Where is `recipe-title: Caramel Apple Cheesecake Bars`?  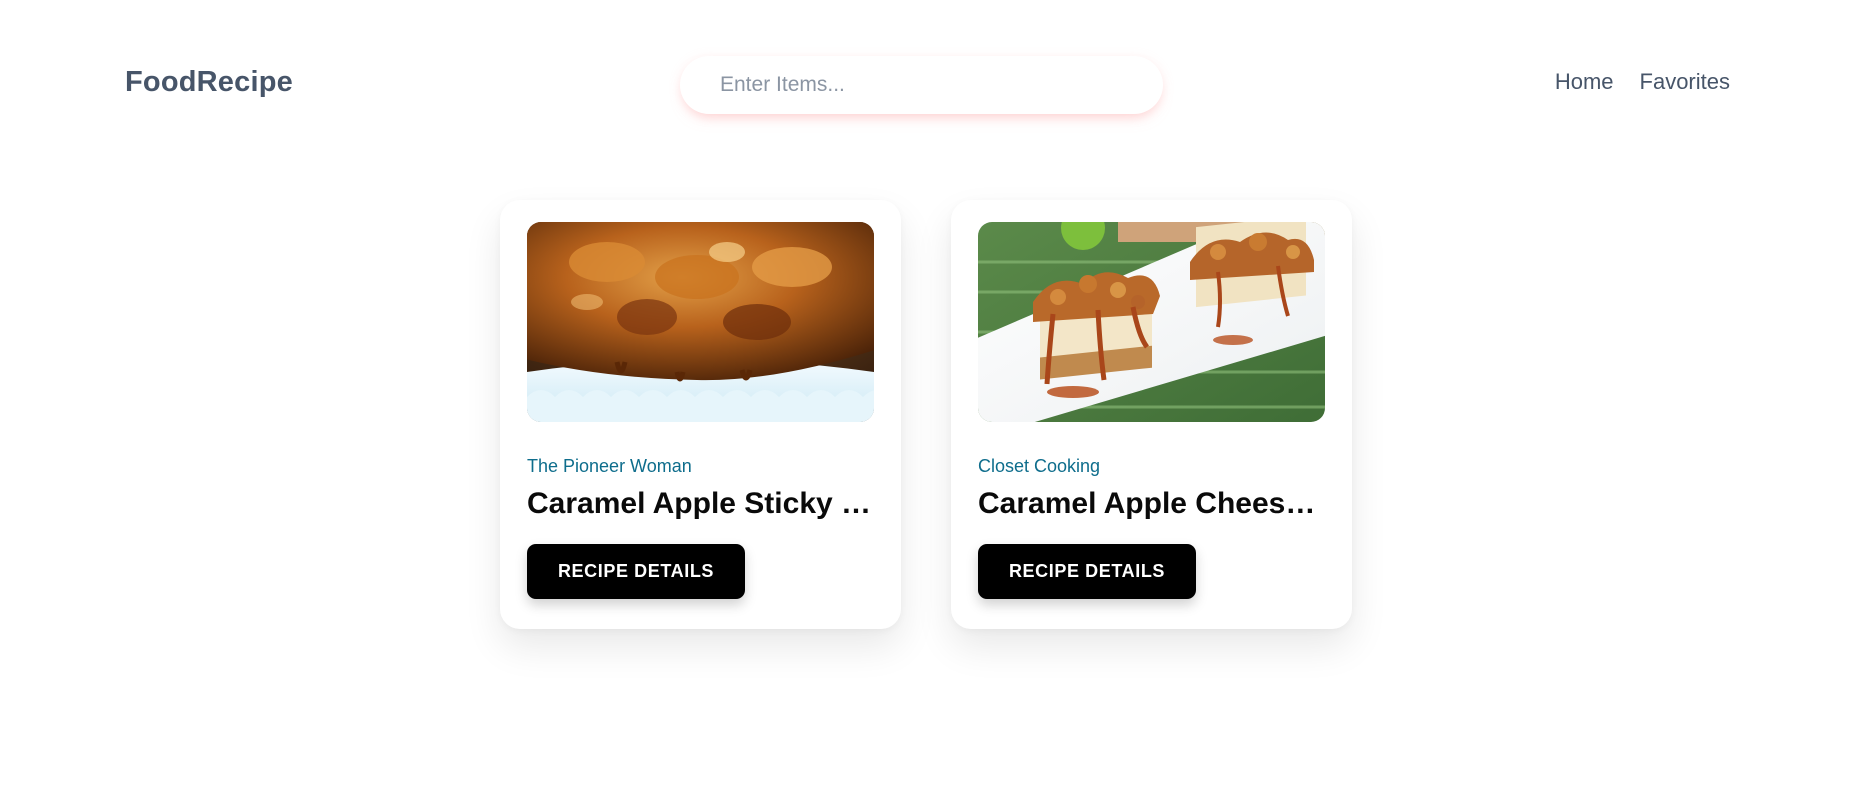
recipe-title: Caramel Apple Cheesecake Bars is located at coordinates (1151, 503).